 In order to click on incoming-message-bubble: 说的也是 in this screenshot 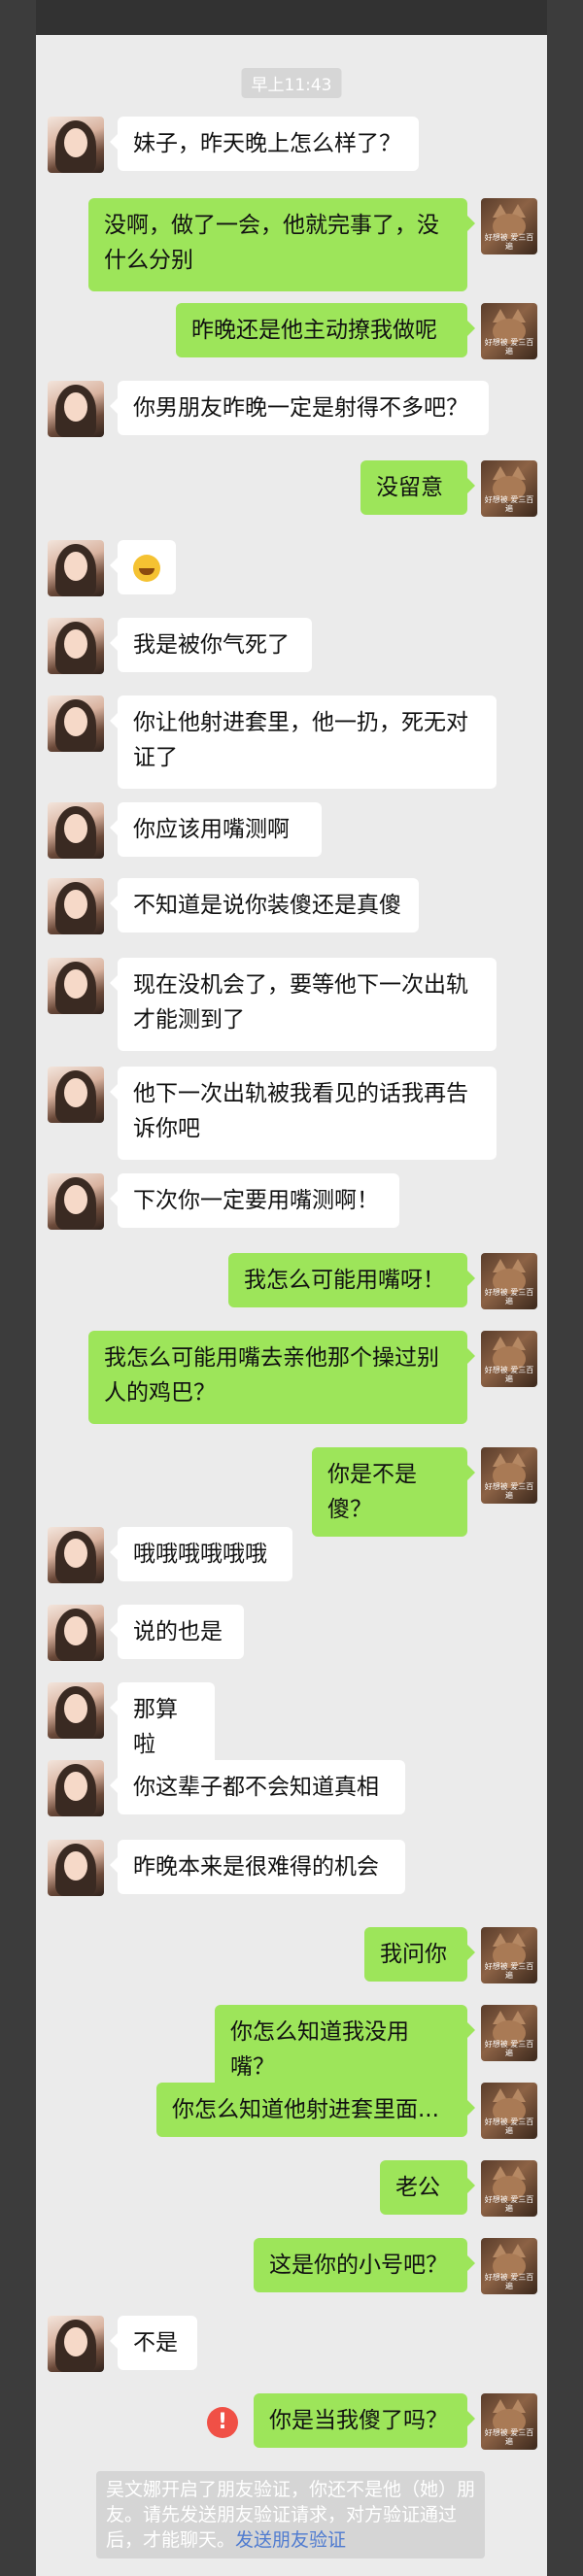, I will do `click(177, 1632)`.